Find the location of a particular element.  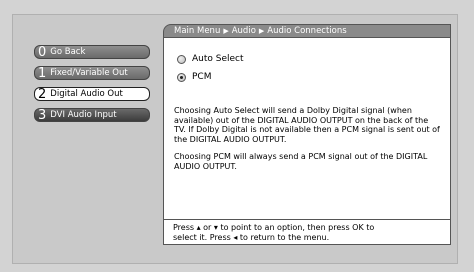

option-pcm: PCM is located at coordinates (194, 77).